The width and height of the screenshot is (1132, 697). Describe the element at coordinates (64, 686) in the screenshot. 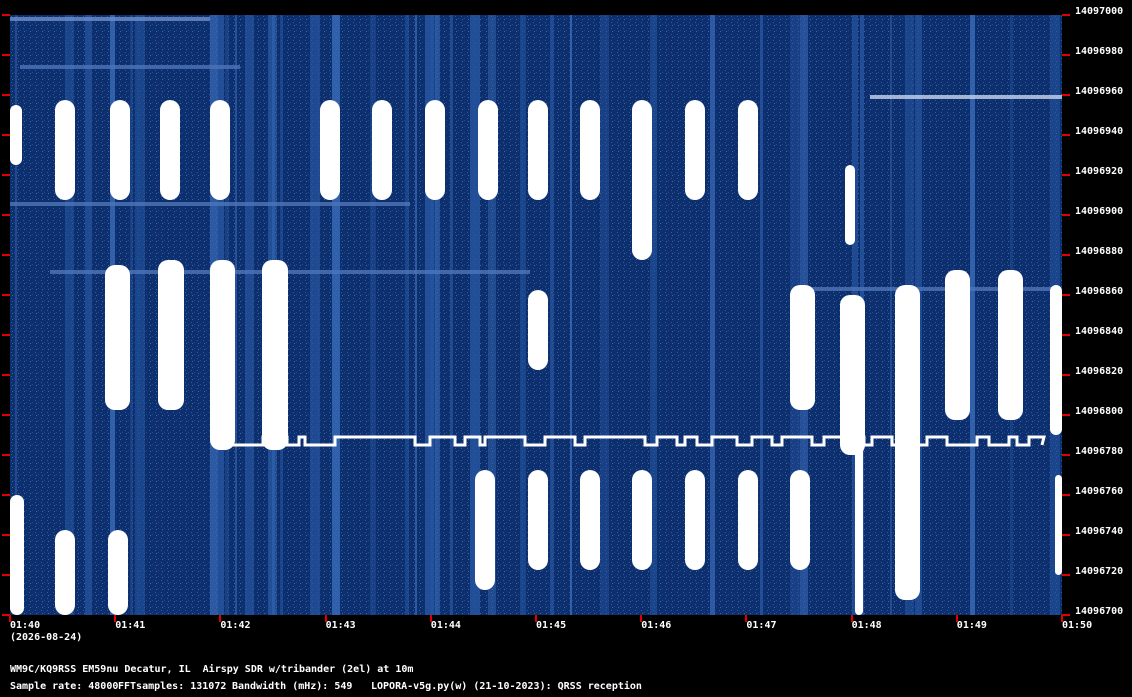

I see `sample-rate: Sample rate: 48000` at that location.